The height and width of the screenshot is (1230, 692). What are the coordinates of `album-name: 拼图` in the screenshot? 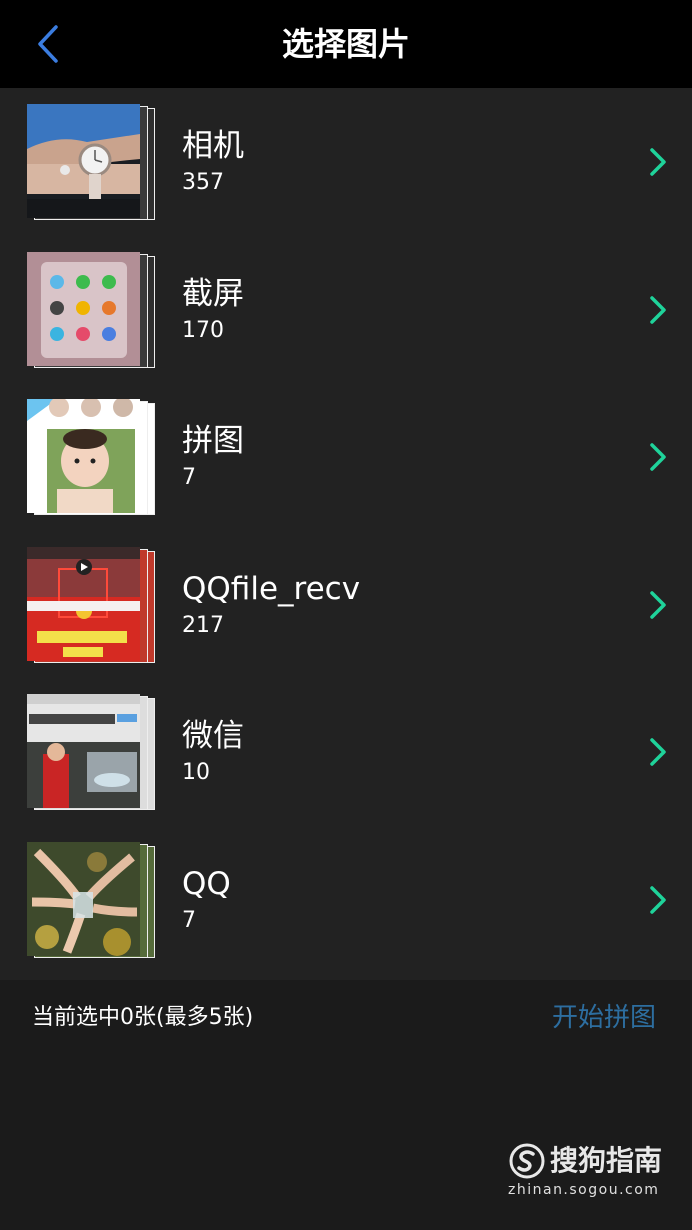 It's located at (213, 441).